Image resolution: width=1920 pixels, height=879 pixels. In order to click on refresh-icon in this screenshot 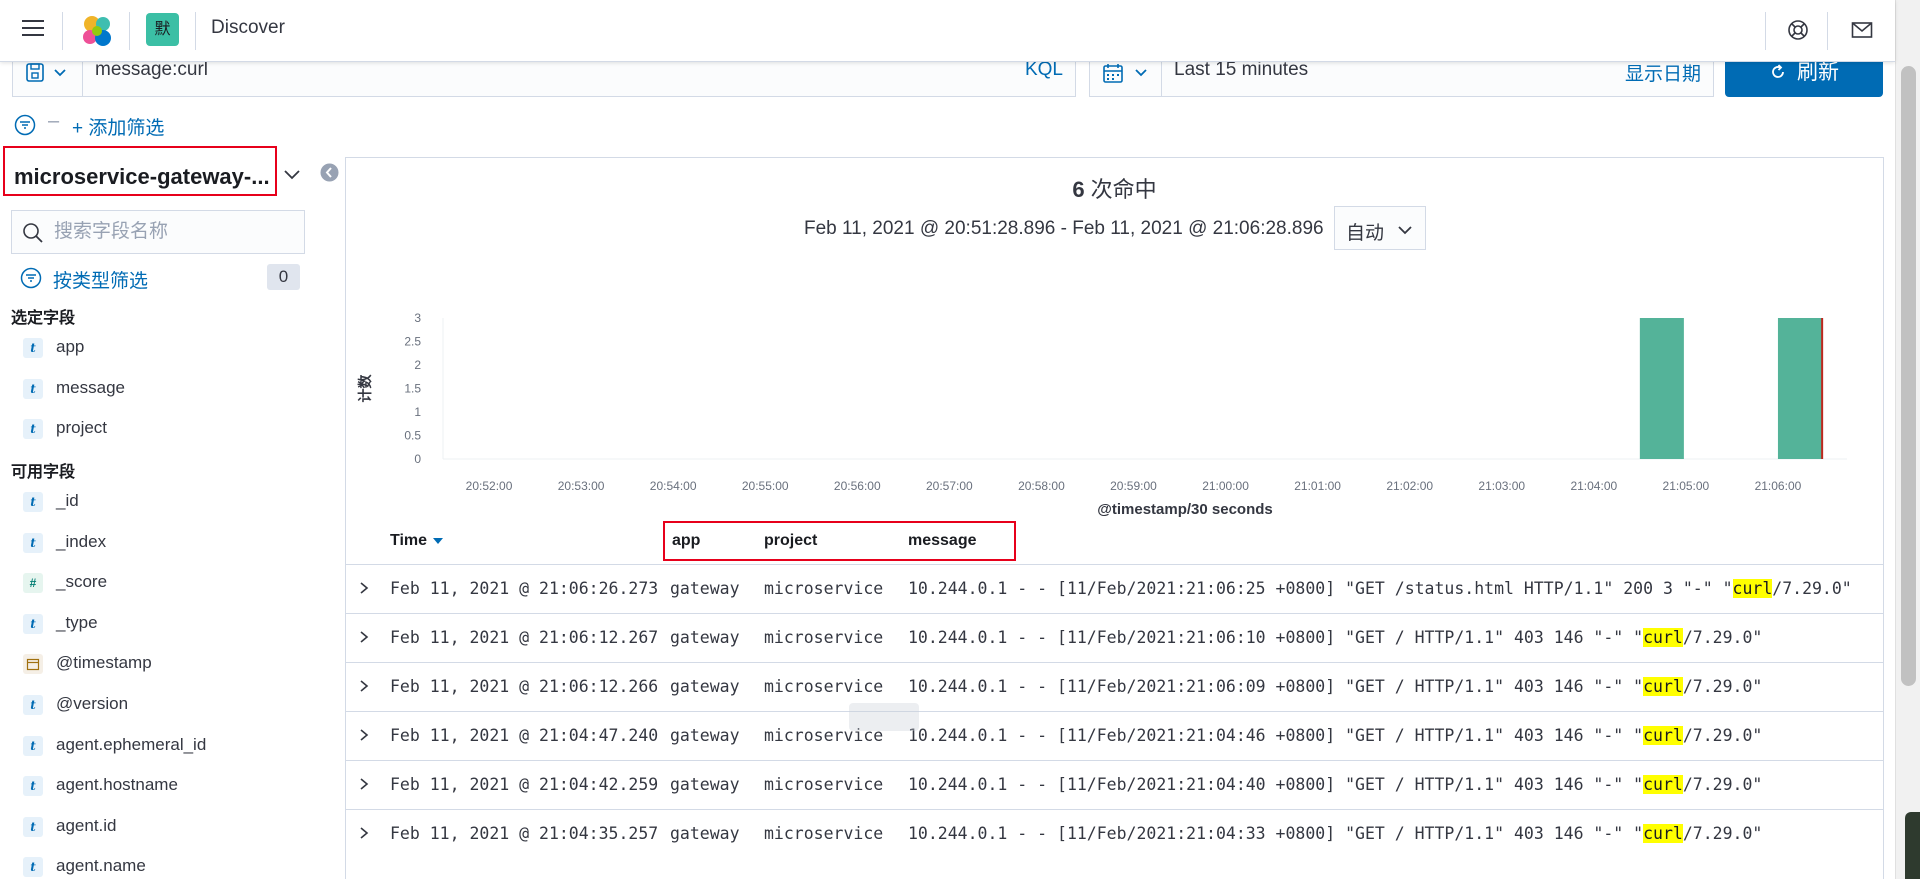, I will do `click(1778, 71)`.